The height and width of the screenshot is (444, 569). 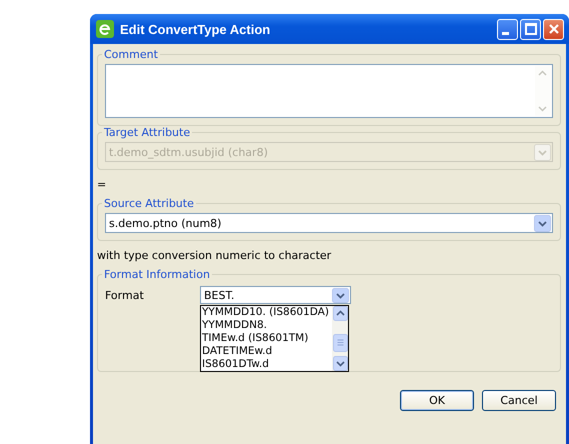 I want to click on format-option: YYMMDDN8., so click(x=267, y=325).